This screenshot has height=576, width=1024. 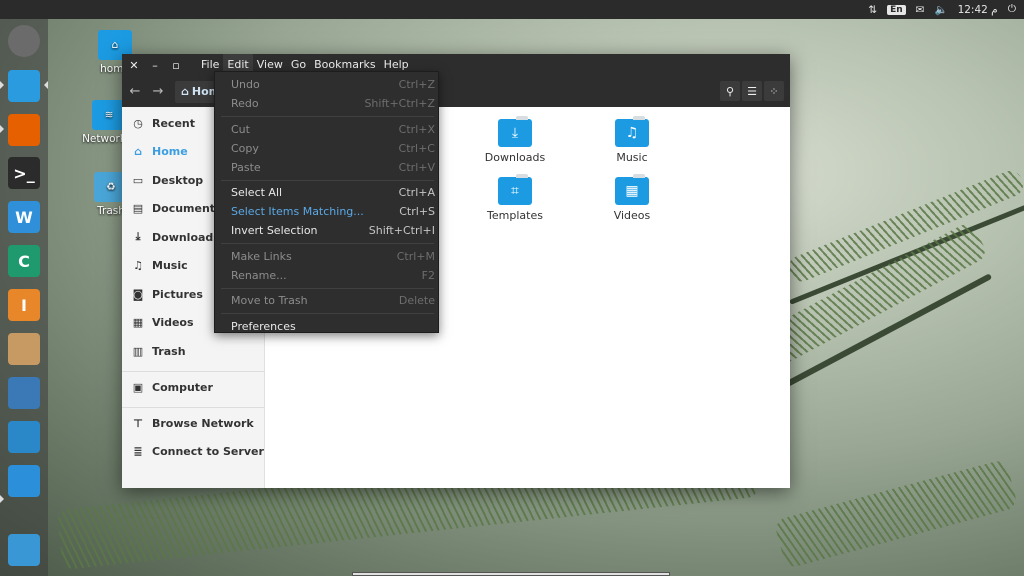 What do you see at coordinates (134, 65) in the screenshot?
I see `close-icon: ✕` at bounding box center [134, 65].